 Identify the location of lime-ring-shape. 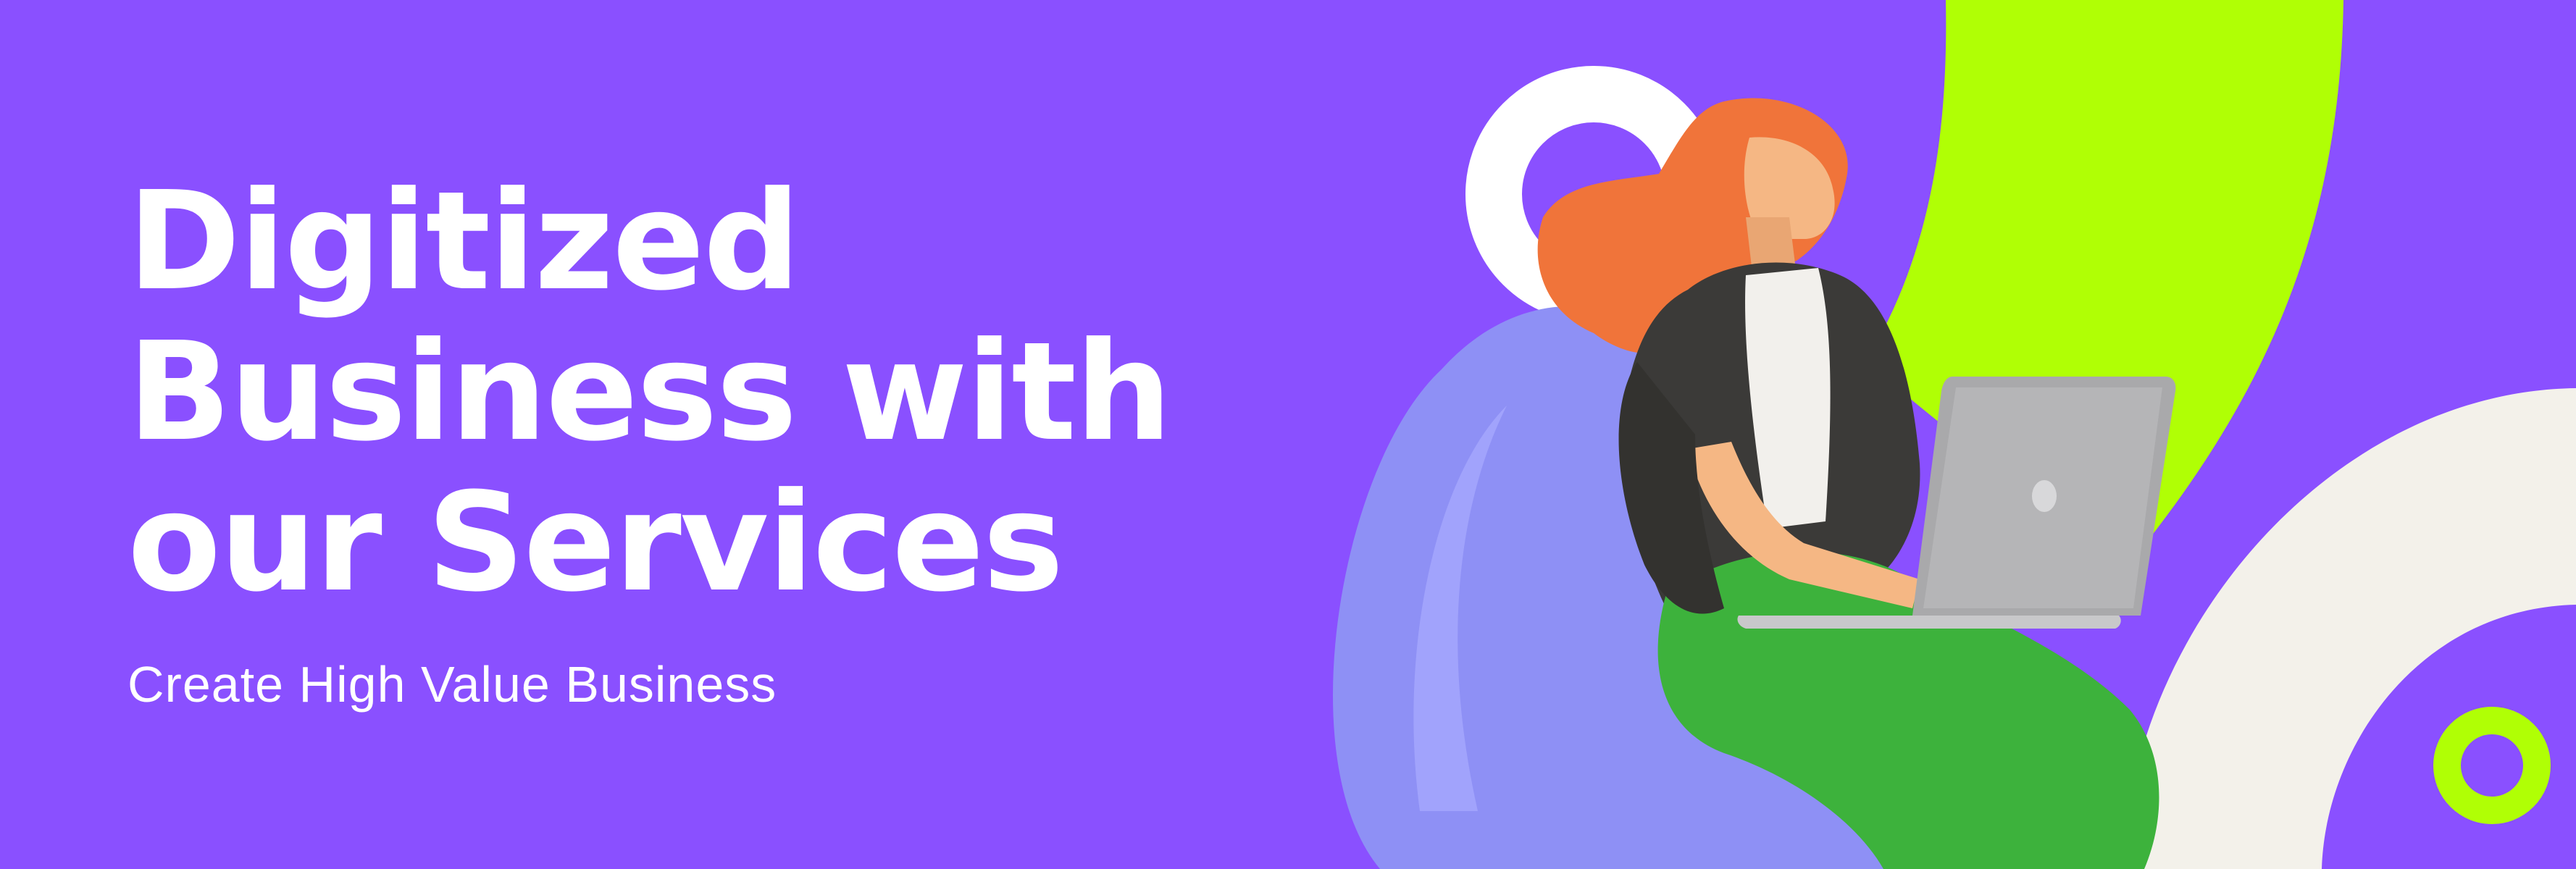
(2492, 765).